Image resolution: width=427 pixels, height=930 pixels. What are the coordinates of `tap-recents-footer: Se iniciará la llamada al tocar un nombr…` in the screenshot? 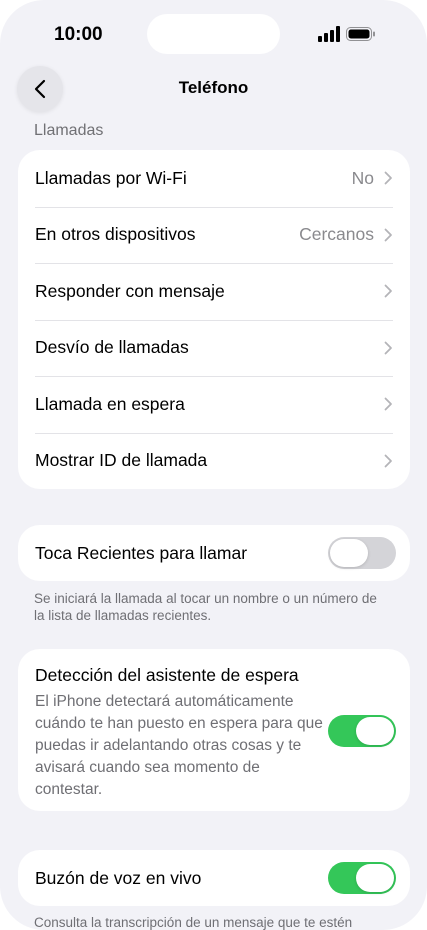 It's located at (205, 607).